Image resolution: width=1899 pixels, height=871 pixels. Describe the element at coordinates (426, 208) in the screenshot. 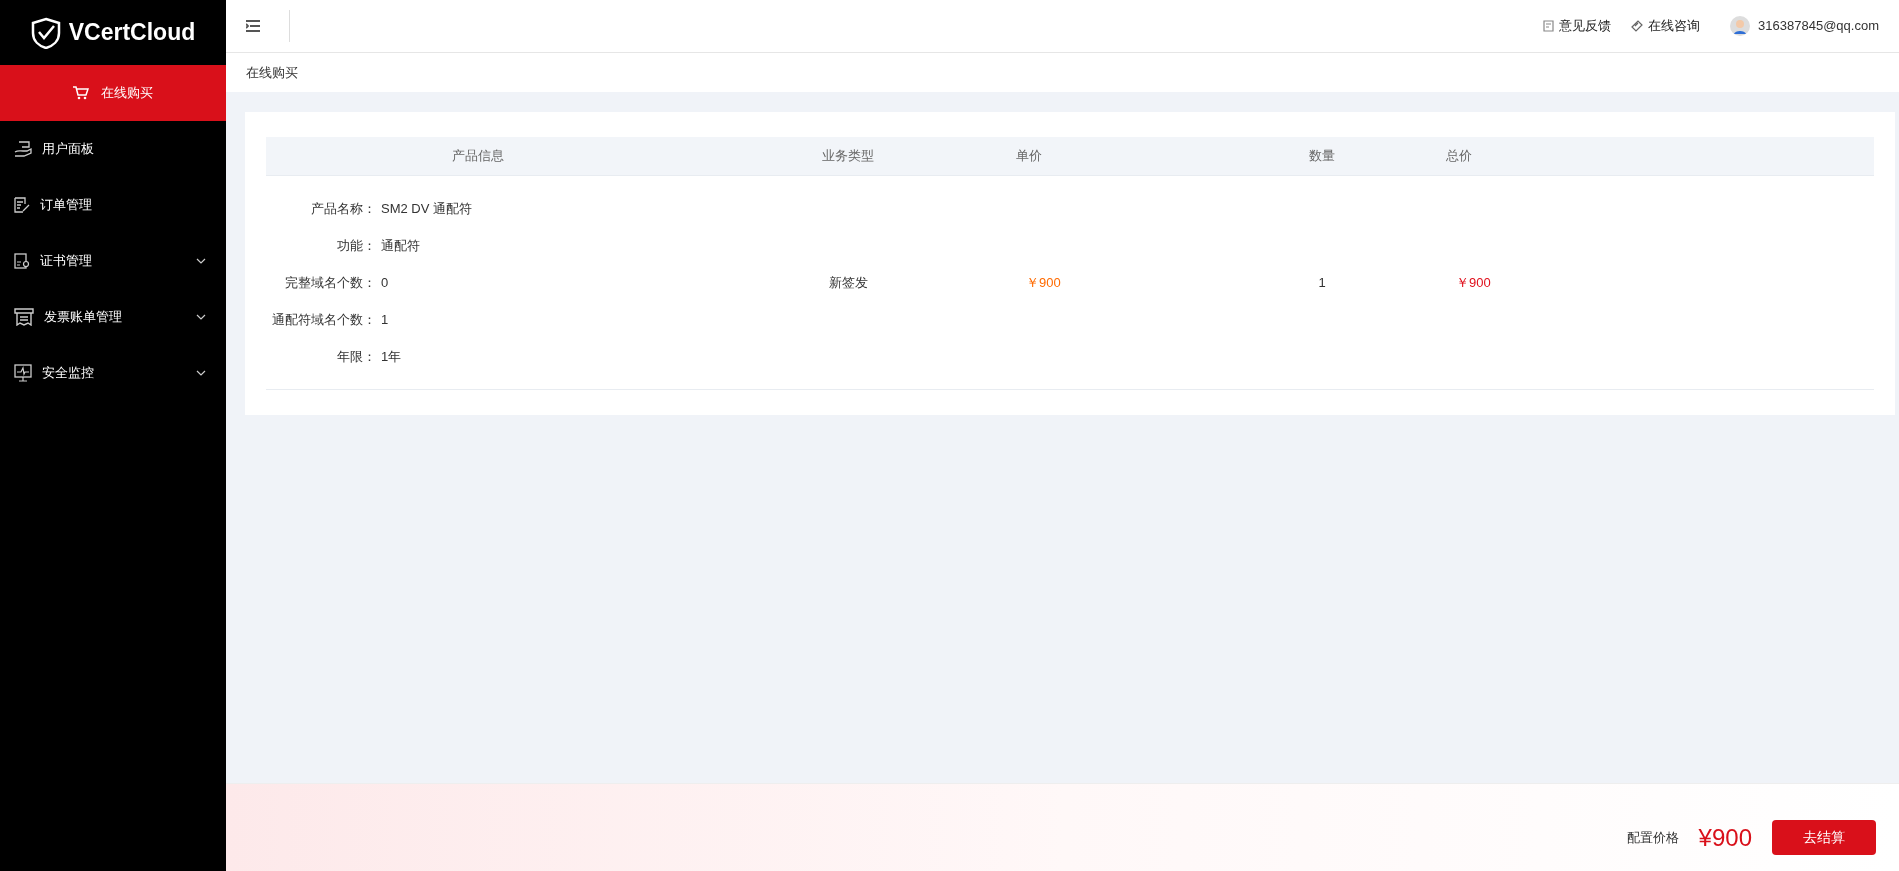

I see `field-value: SM2 DV 通配符` at that location.